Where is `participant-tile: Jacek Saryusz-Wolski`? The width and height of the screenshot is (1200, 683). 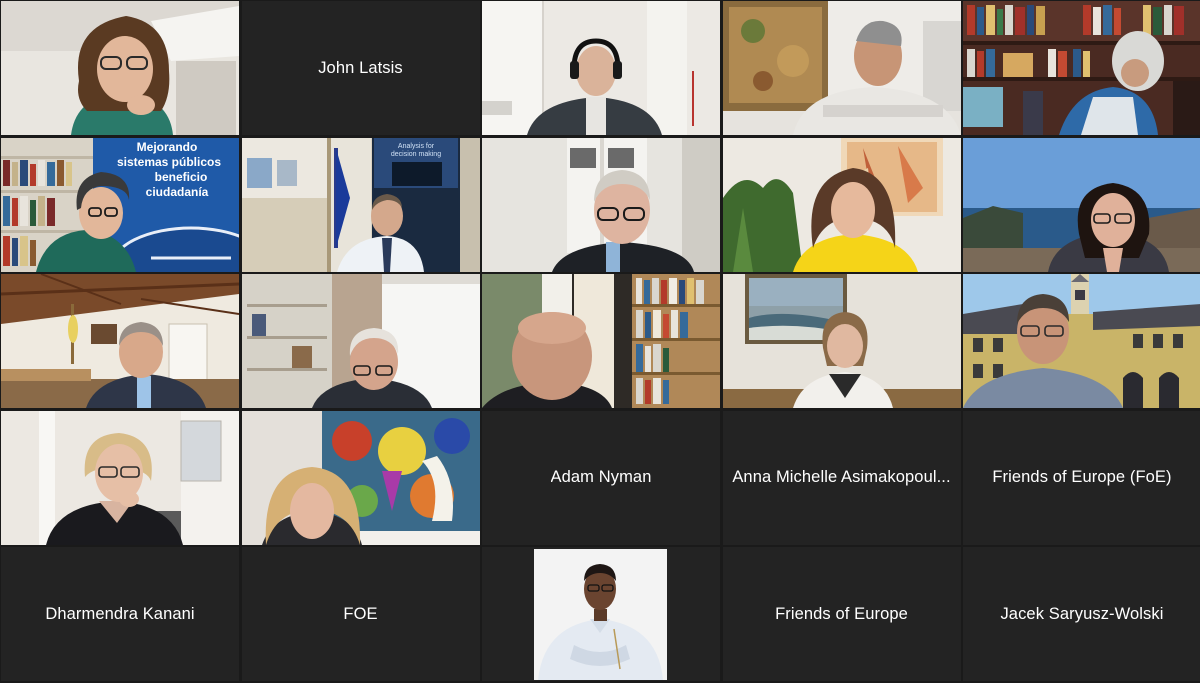
participant-tile: Jacek Saryusz-Wolski is located at coordinates (1081, 614).